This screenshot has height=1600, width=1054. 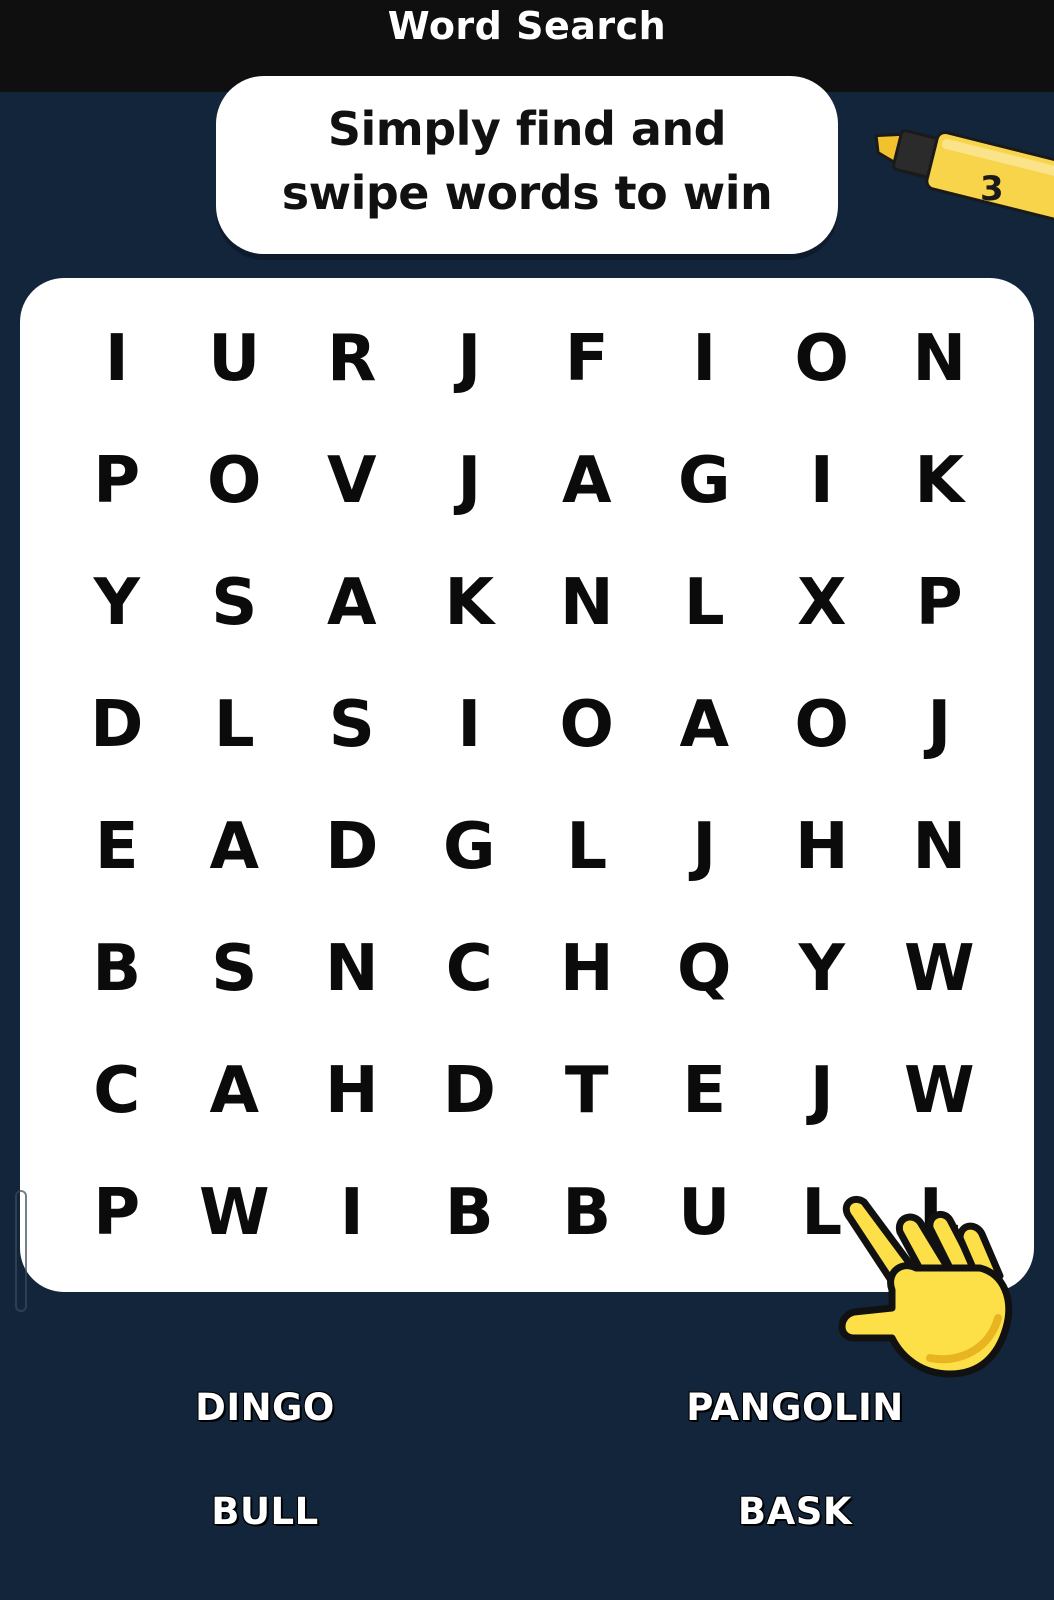 What do you see at coordinates (705, 969) in the screenshot?
I see `letter-cell: Q` at bounding box center [705, 969].